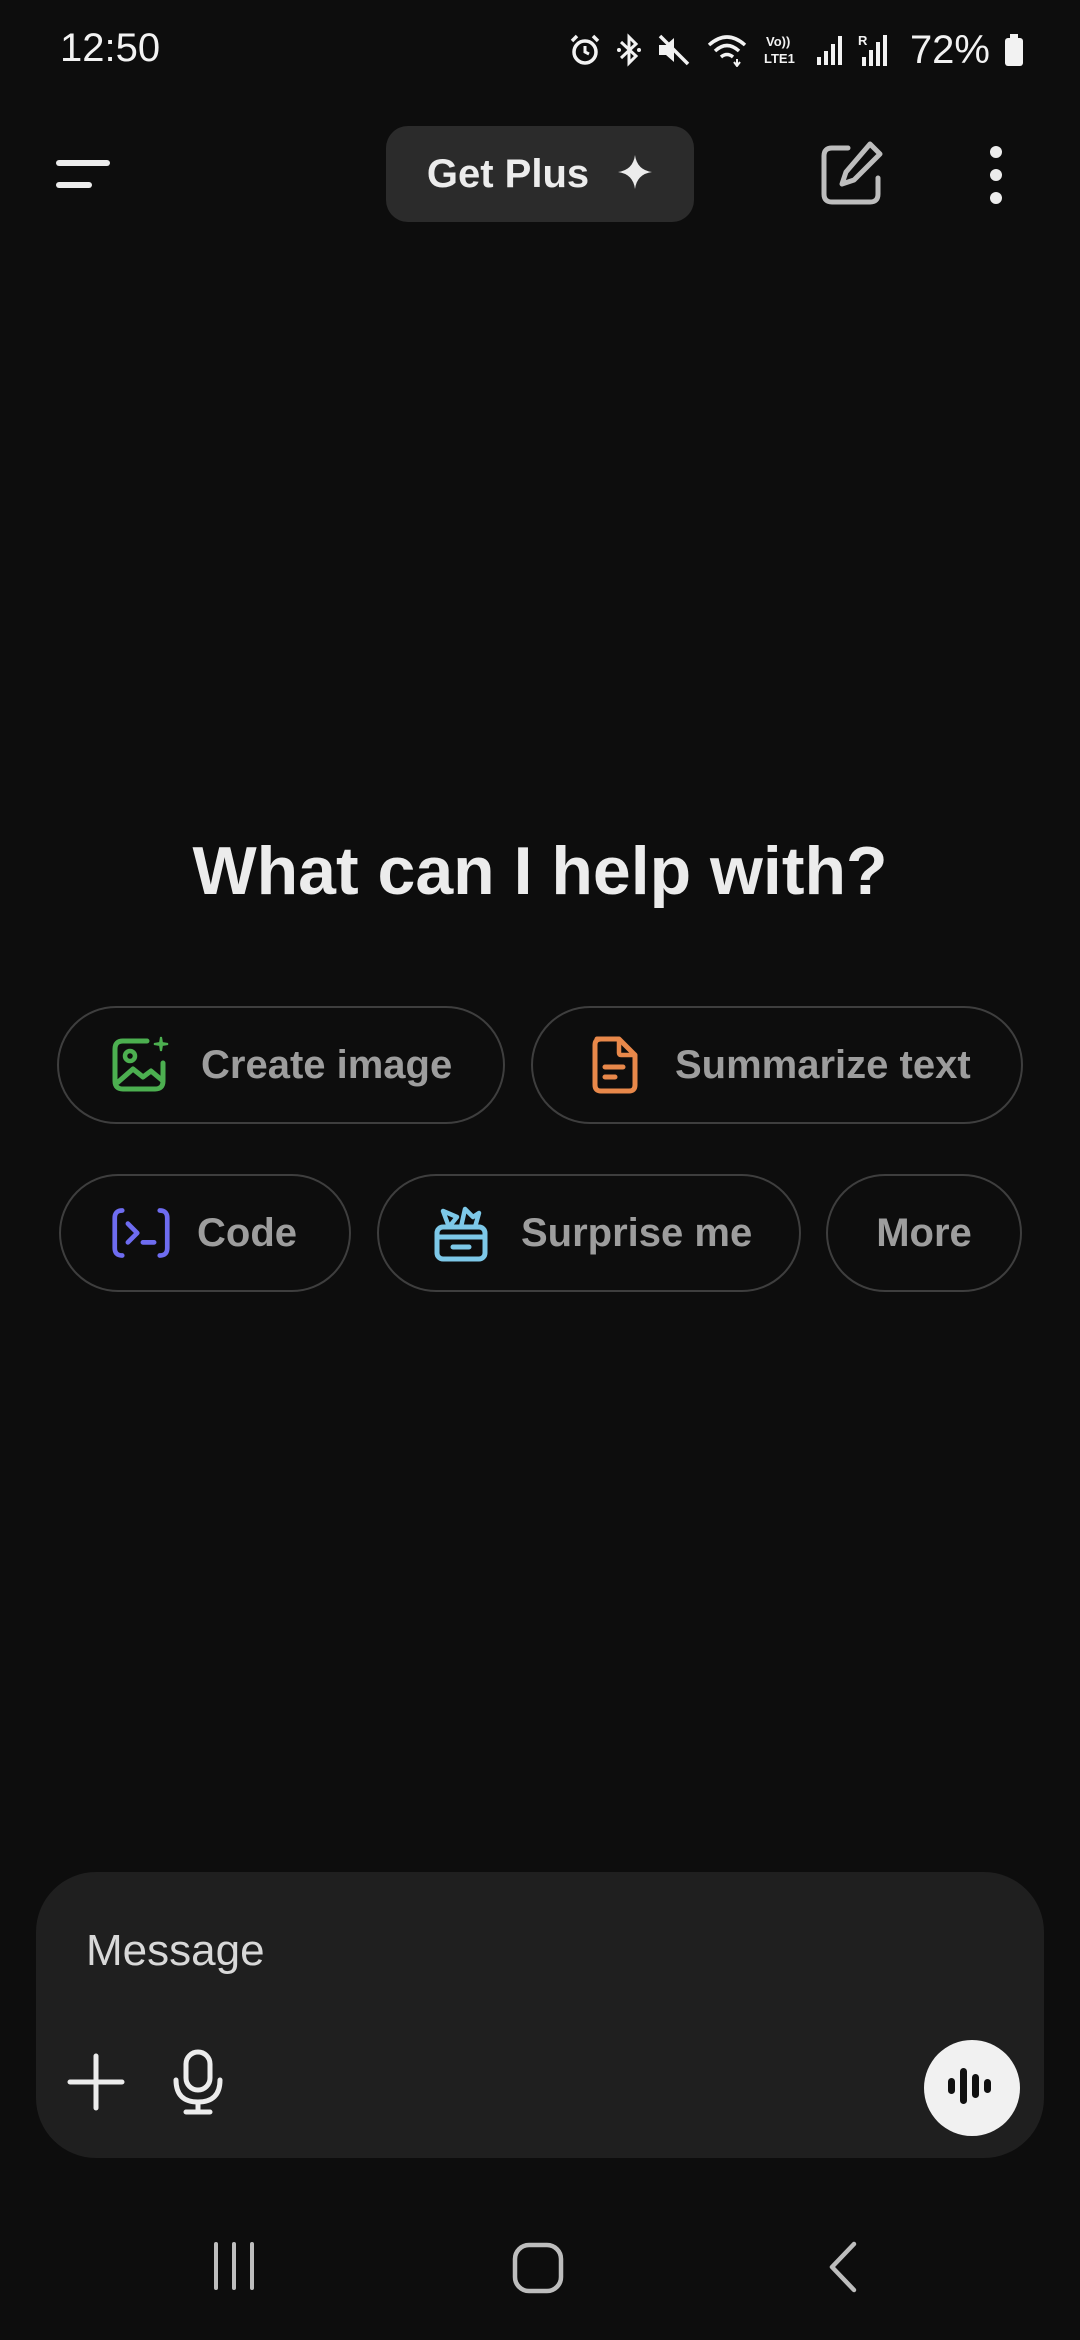 Image resolution: width=1080 pixels, height=2340 pixels. I want to click on gift-icon, so click(461, 1233).